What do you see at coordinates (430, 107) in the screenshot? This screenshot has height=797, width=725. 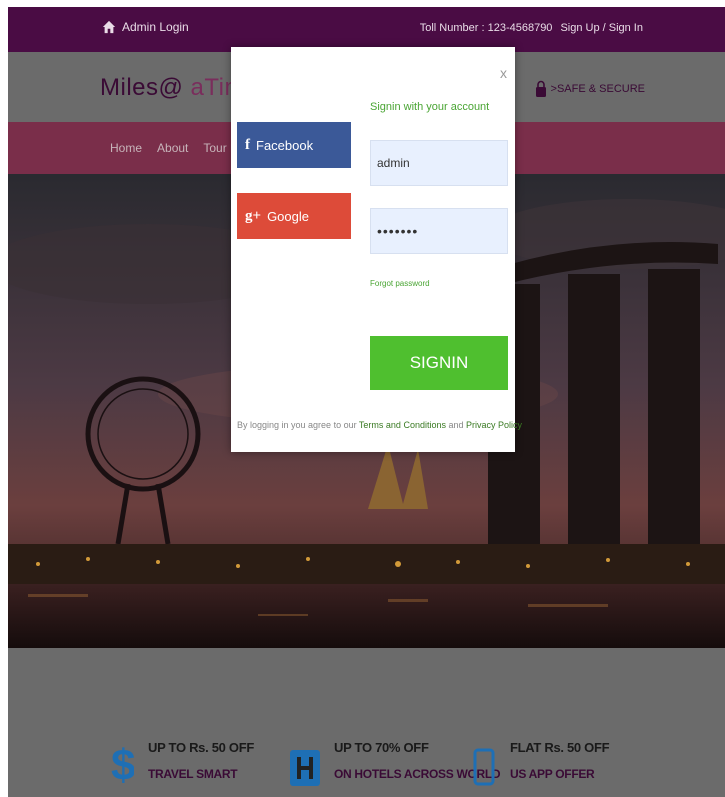 I see `signin-heading: Signin with your account` at bounding box center [430, 107].